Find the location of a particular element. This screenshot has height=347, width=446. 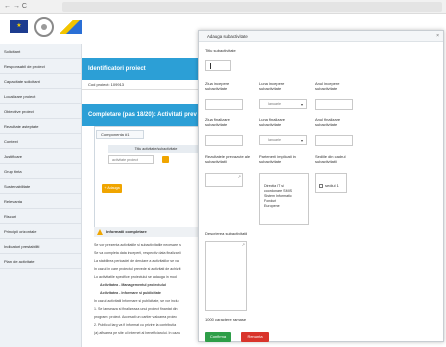

sidebar-item-context: Context is located at coordinates (40, 141).